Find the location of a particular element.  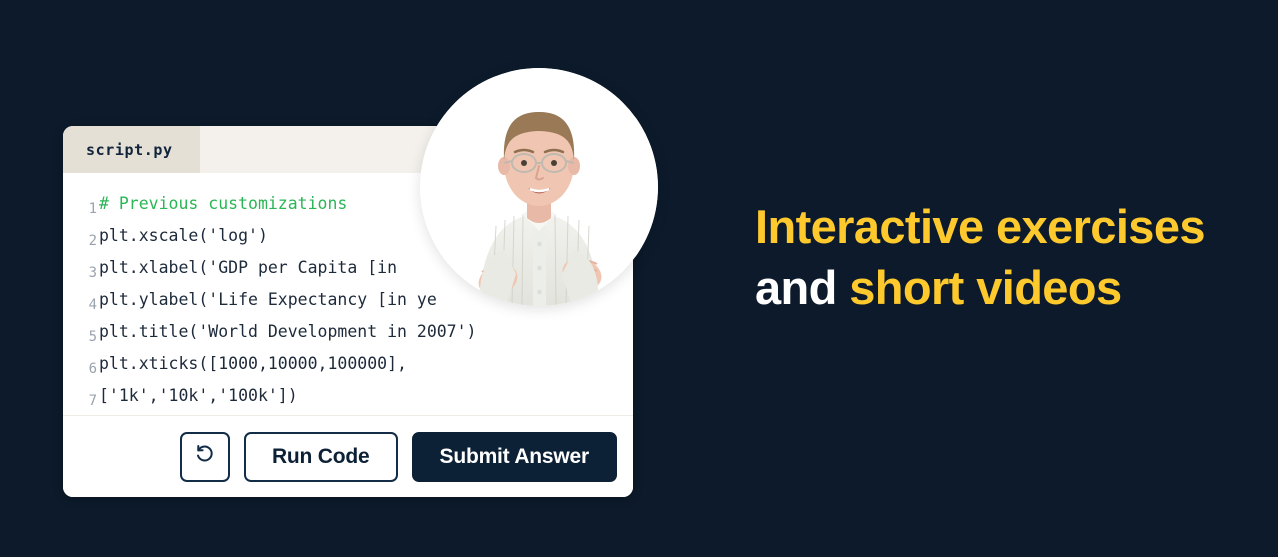

headline: Interactive exercises and short videos is located at coordinates (990, 257).